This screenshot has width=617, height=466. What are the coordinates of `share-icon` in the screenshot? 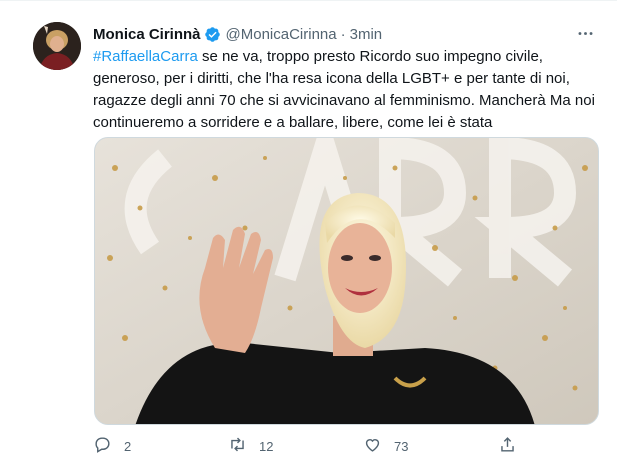 It's located at (507, 446).